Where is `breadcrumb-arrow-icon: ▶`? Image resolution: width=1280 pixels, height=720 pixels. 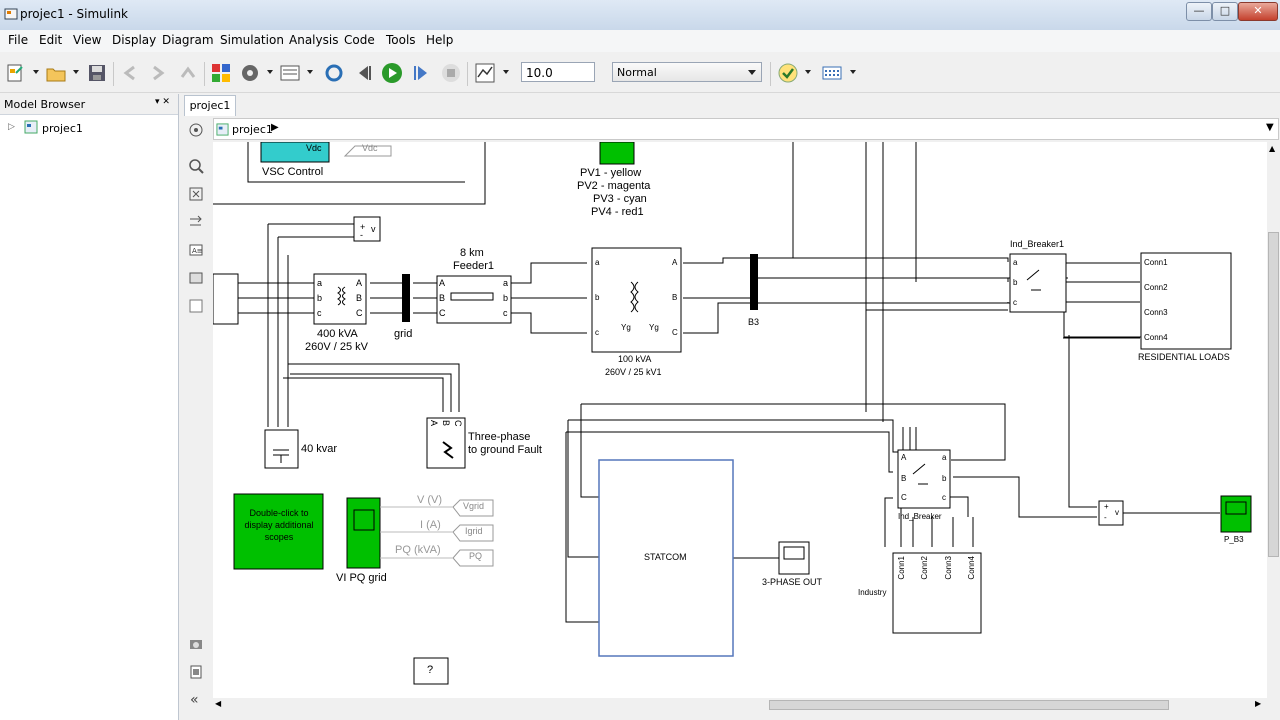 breadcrumb-arrow-icon: ▶ is located at coordinates (275, 127).